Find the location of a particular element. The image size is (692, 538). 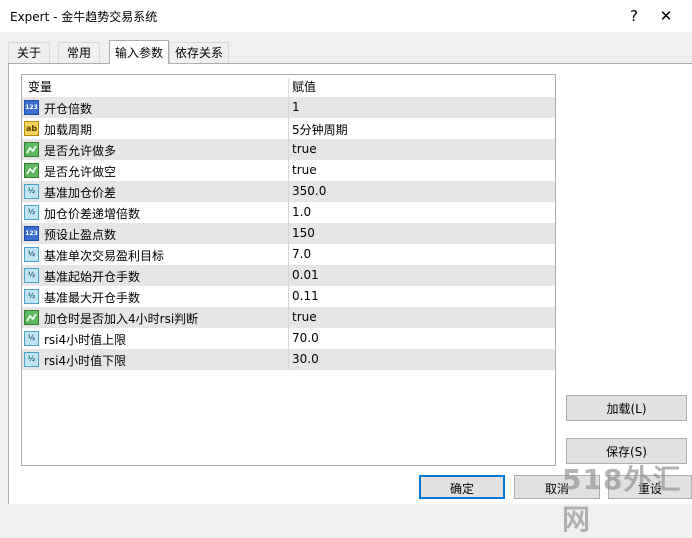

header-value: 赋值 is located at coordinates (304, 87).